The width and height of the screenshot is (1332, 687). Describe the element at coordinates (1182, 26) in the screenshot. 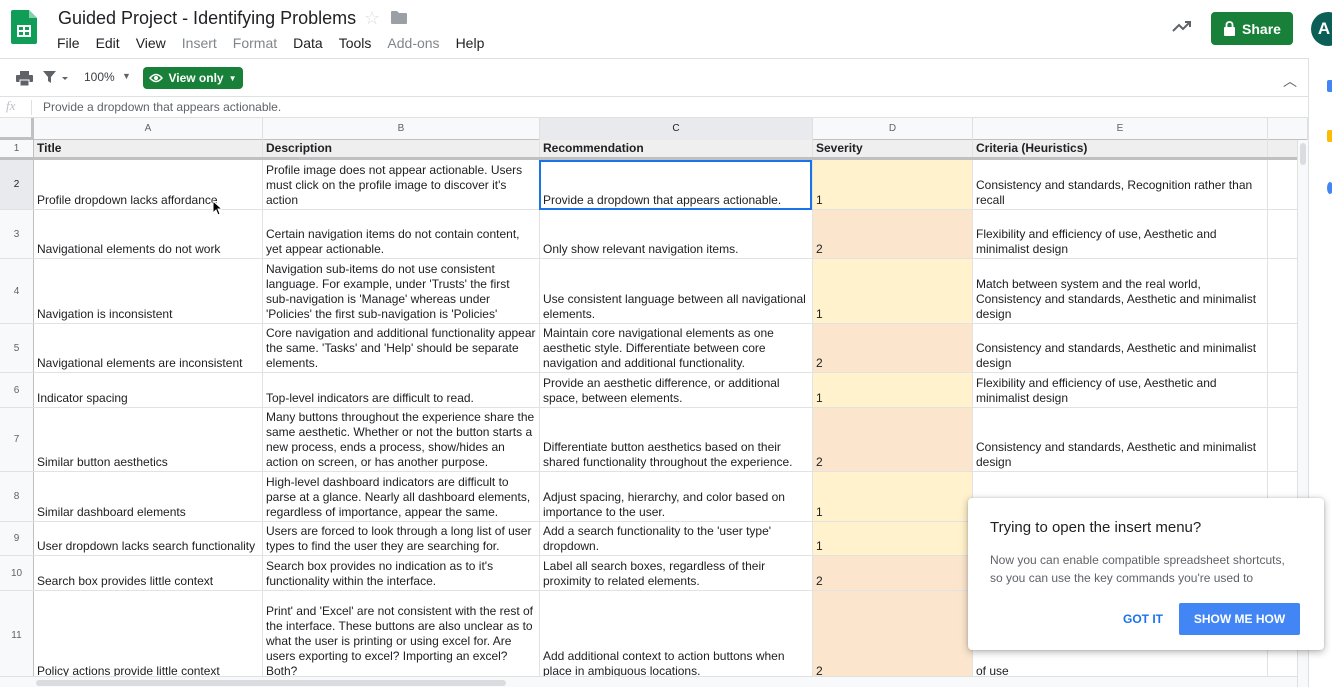

I see `activity-trend-icon` at that location.